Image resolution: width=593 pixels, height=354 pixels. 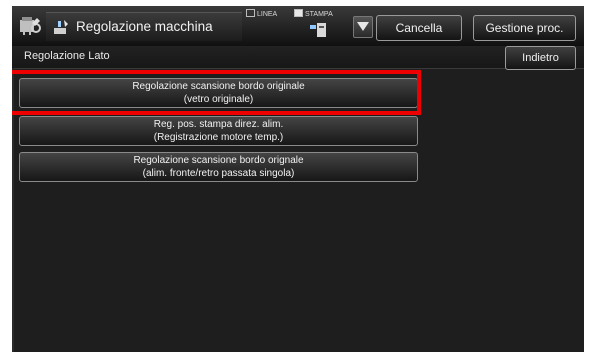 I want to click on subheader-bar: Regolazione Lato Indietro, so click(x=298, y=58).